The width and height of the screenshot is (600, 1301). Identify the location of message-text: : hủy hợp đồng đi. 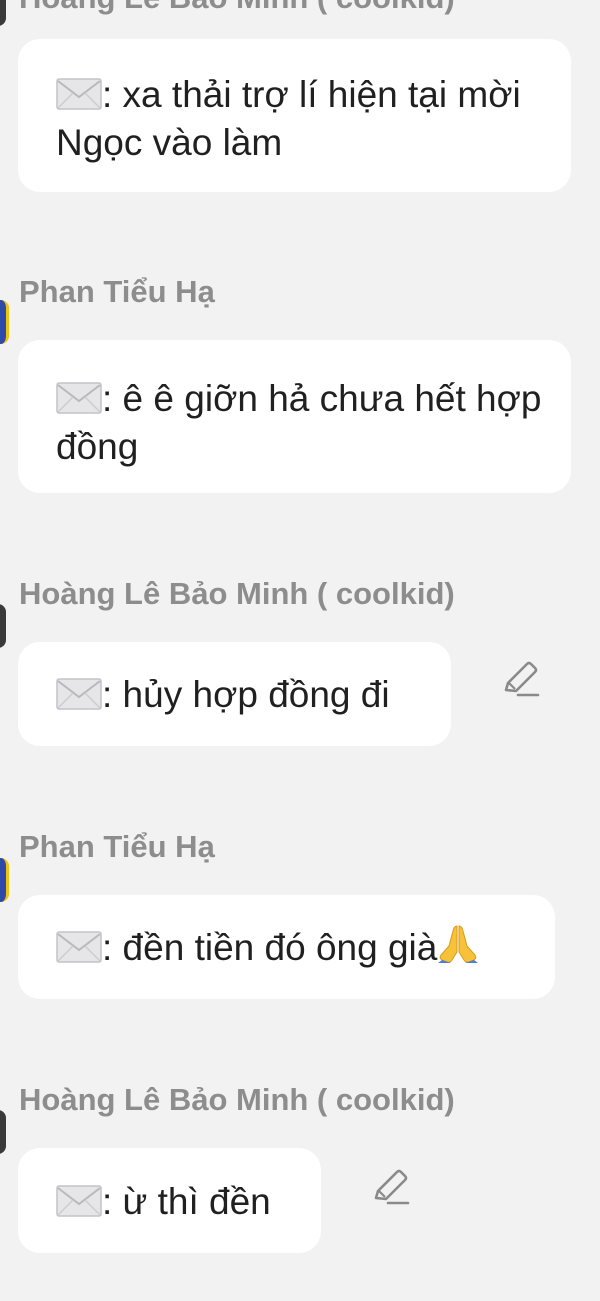
(246, 694).